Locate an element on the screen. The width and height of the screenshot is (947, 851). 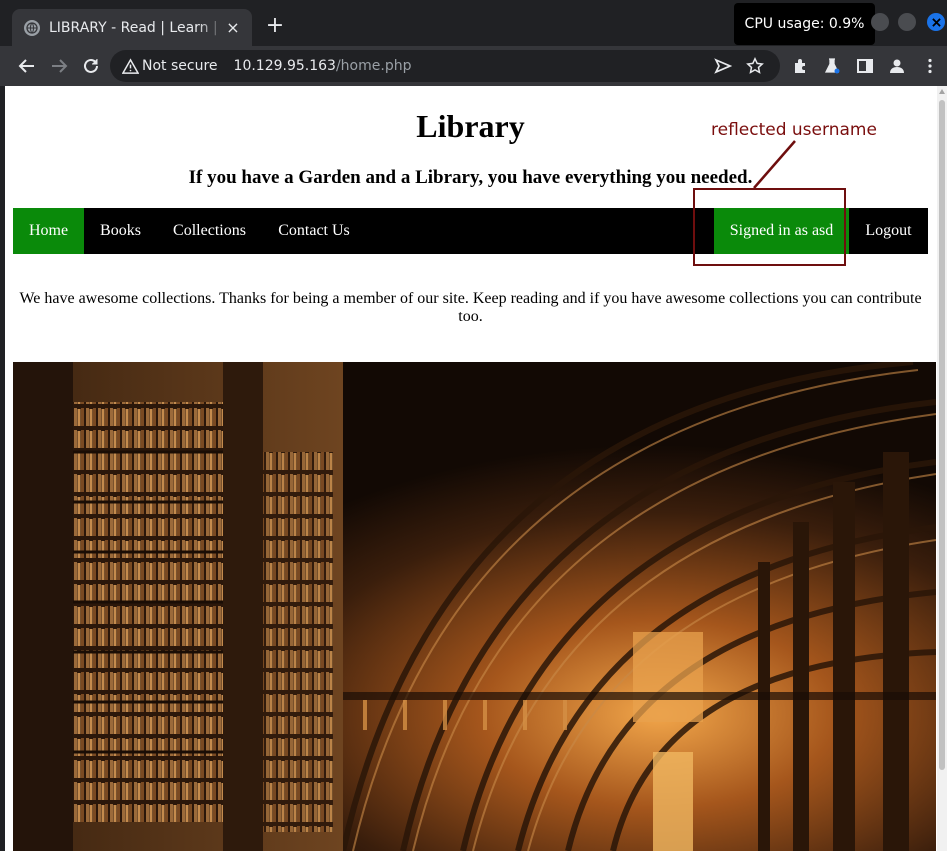
back-button is located at coordinates (27, 66).